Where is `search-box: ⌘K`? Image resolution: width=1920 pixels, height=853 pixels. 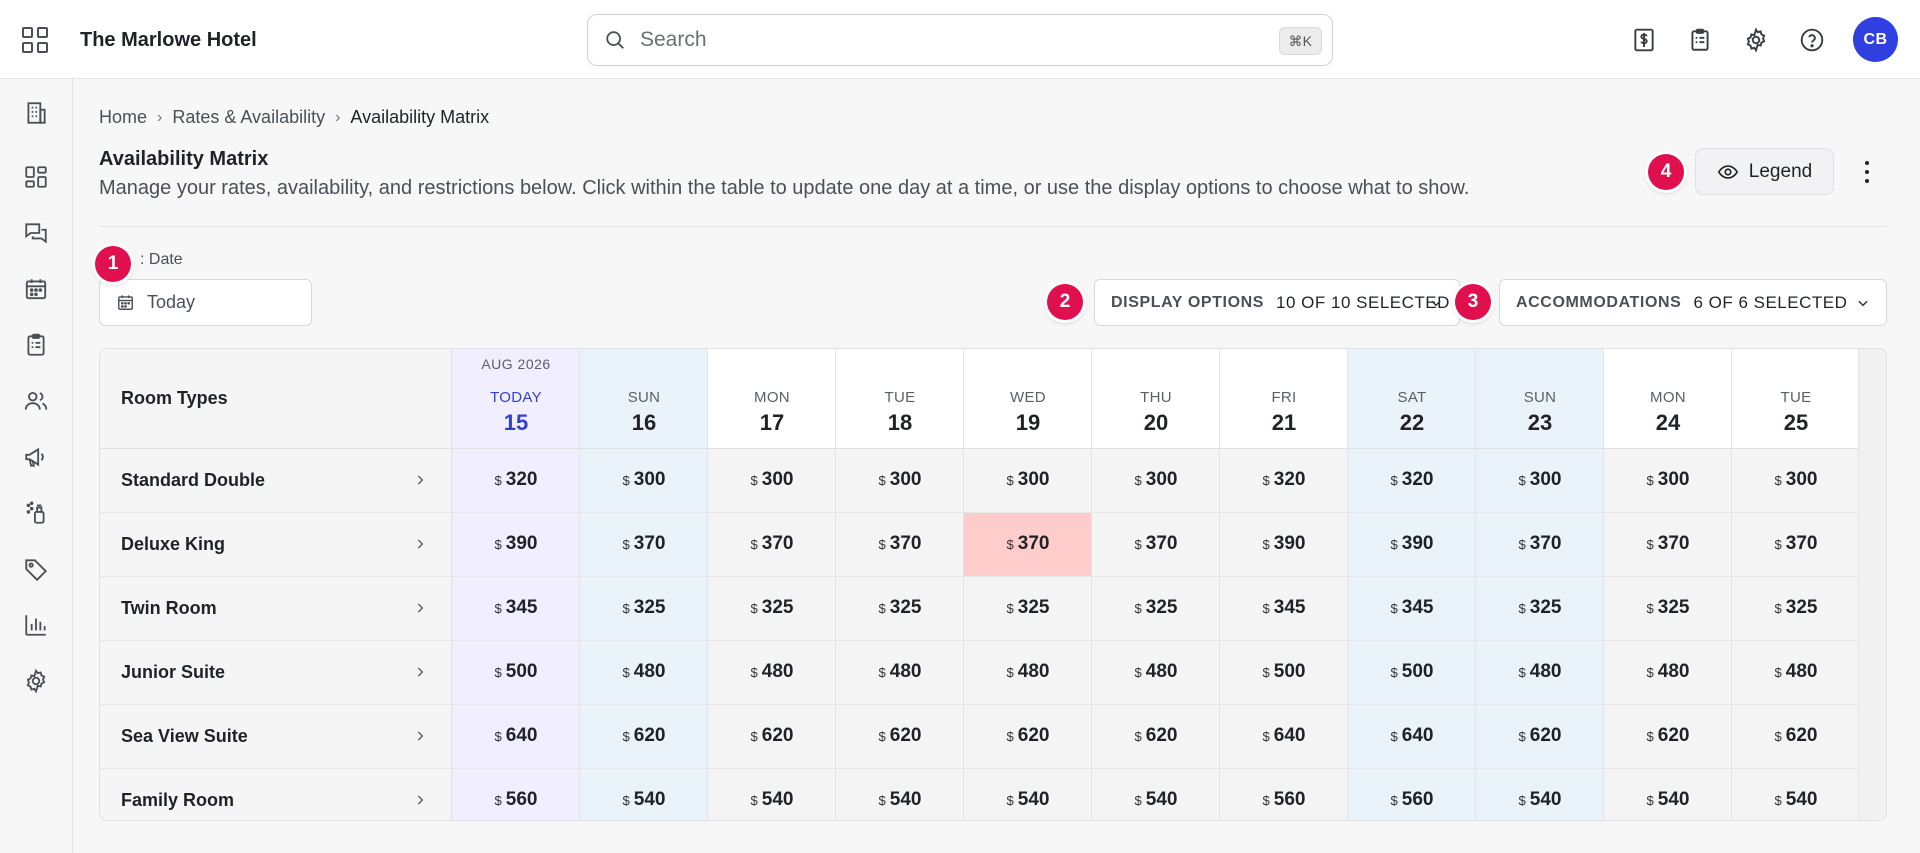
search-box: ⌘K is located at coordinates (960, 40).